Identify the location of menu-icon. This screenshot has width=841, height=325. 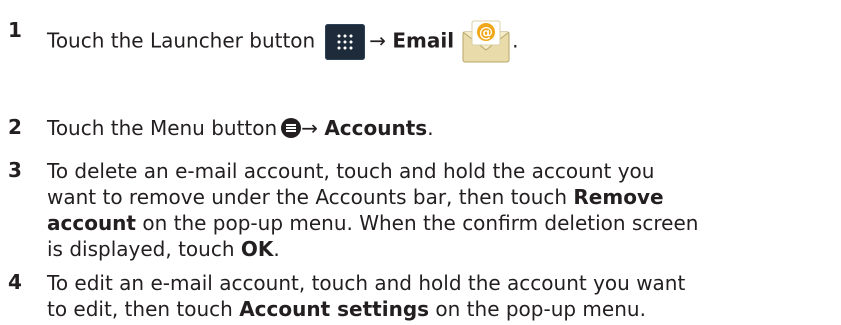
(291, 127).